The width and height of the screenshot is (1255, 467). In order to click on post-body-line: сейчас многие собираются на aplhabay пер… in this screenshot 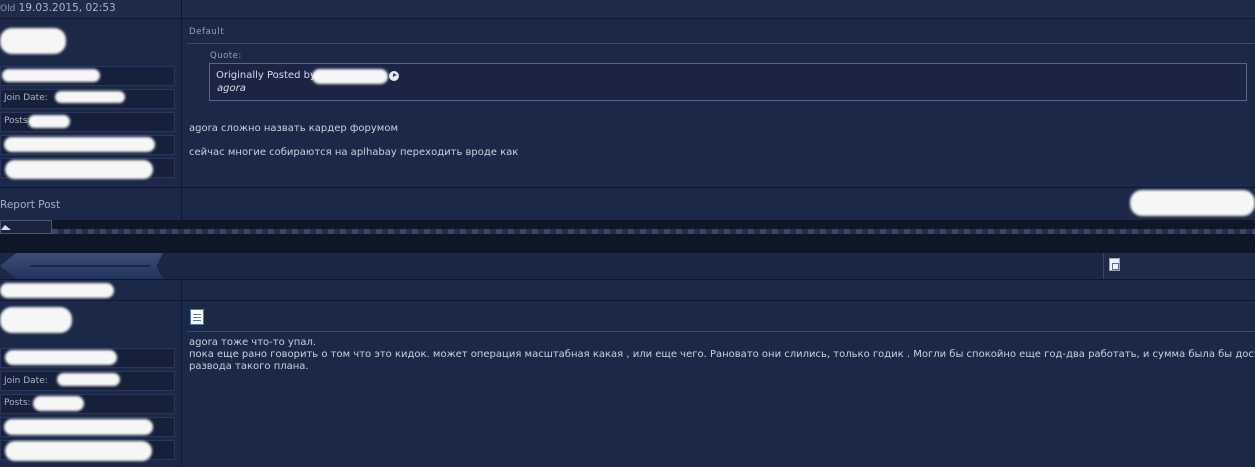, I will do `click(354, 152)`.